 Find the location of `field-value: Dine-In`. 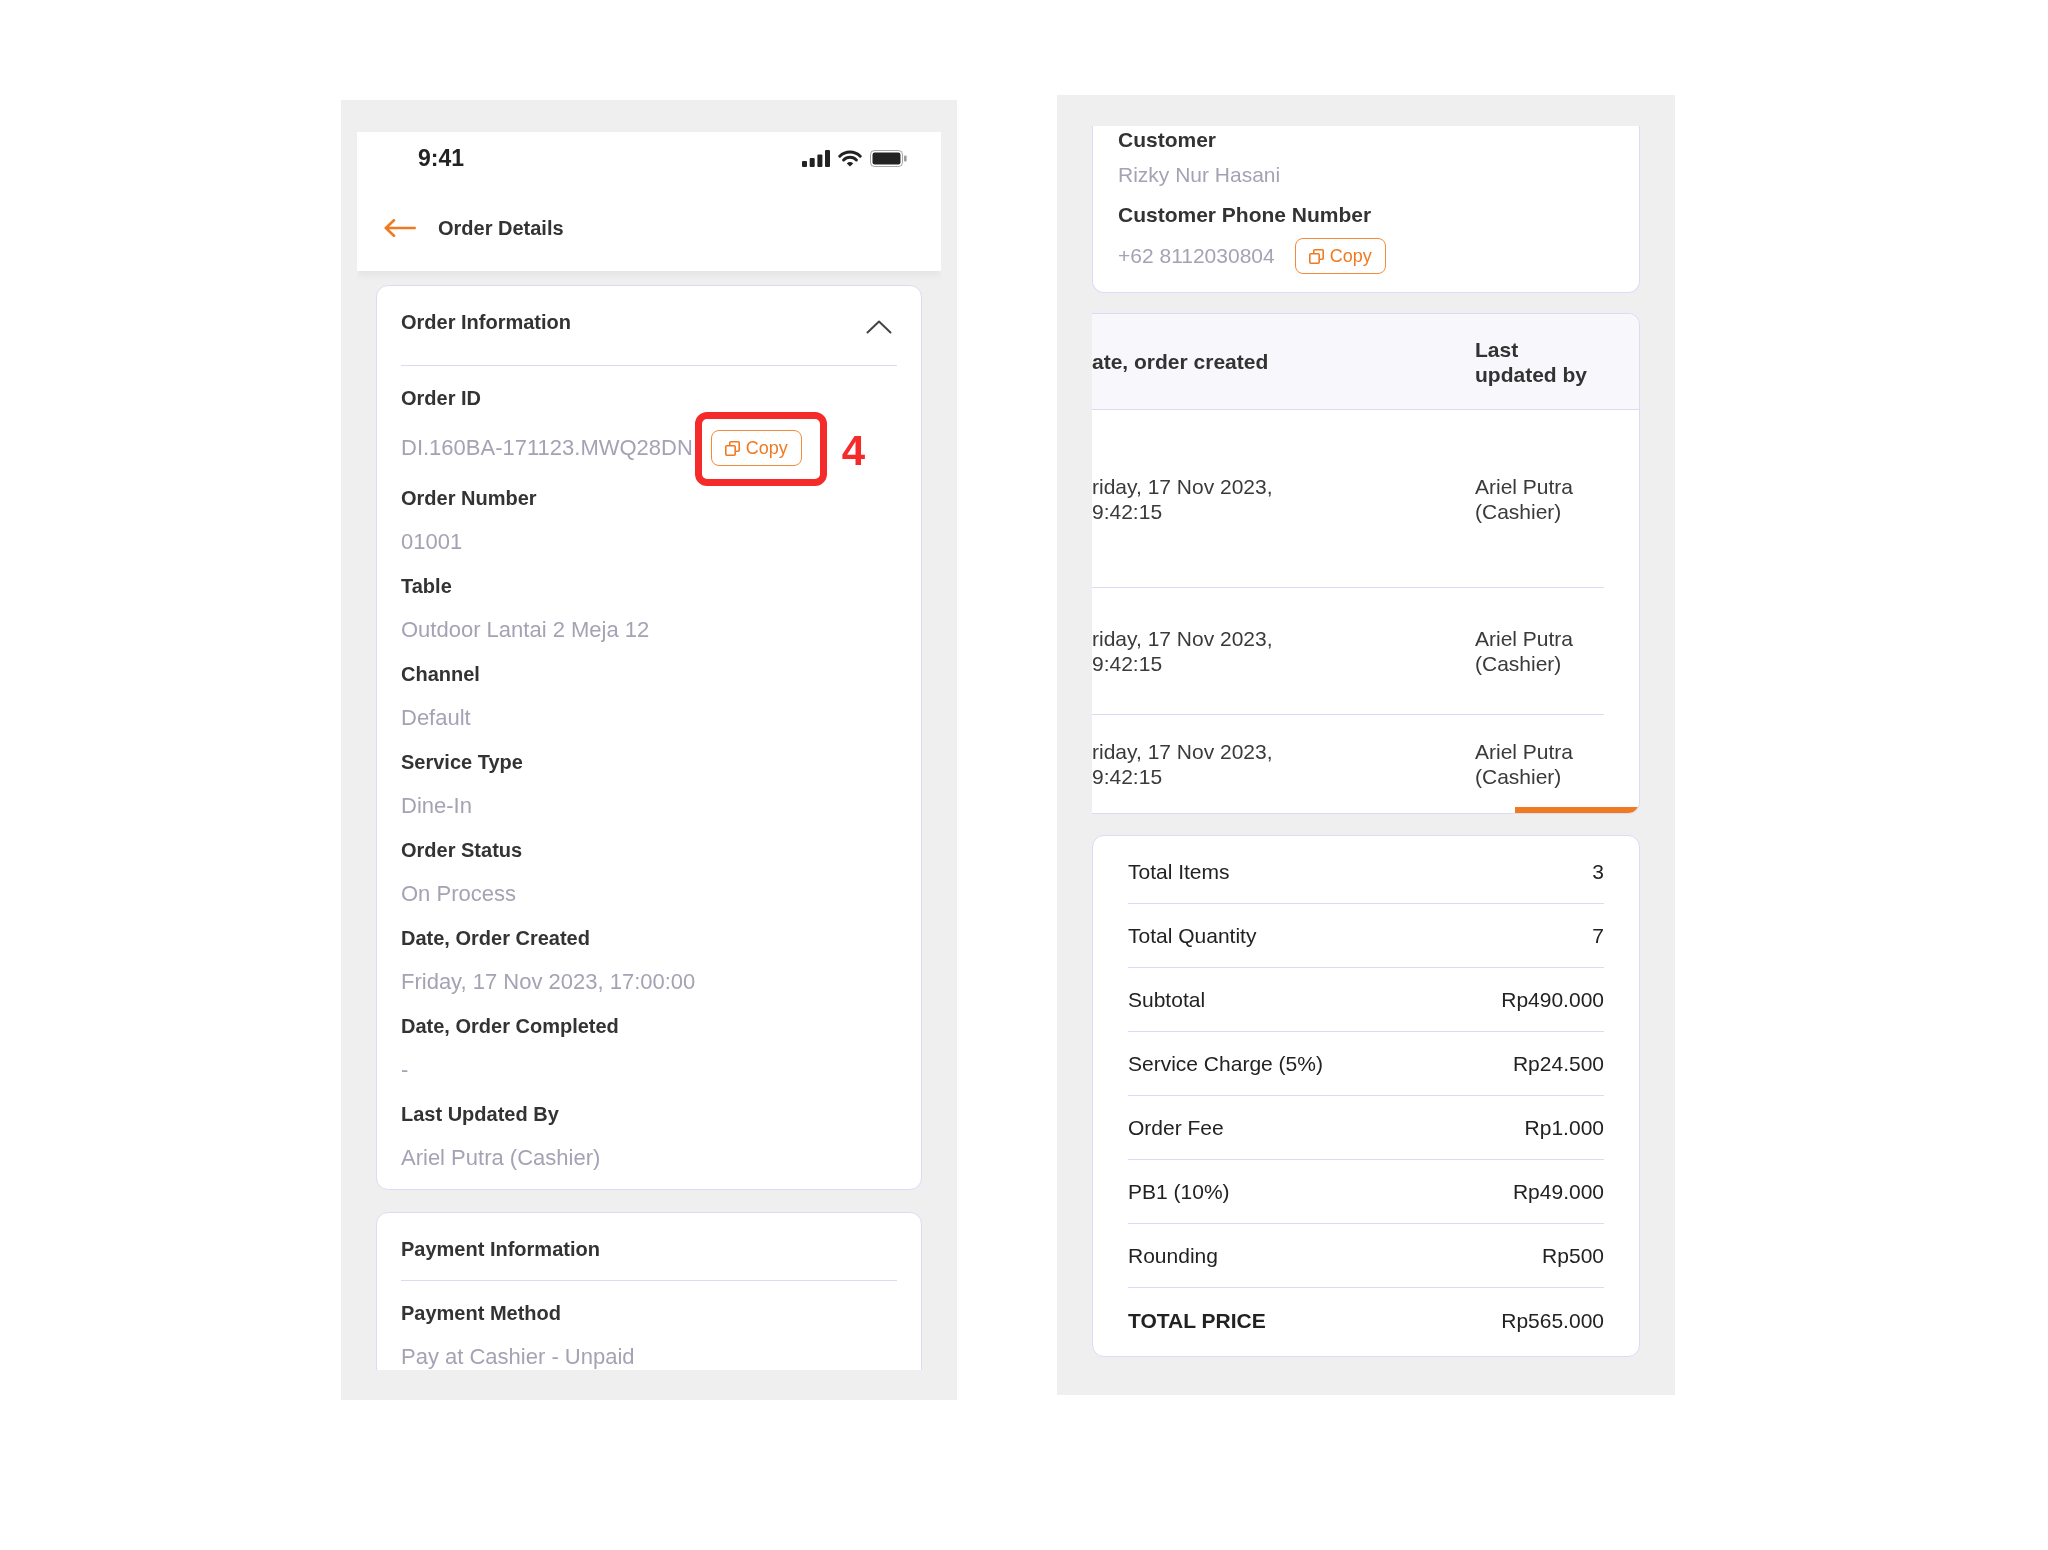

field-value: Dine-In is located at coordinates (436, 806).